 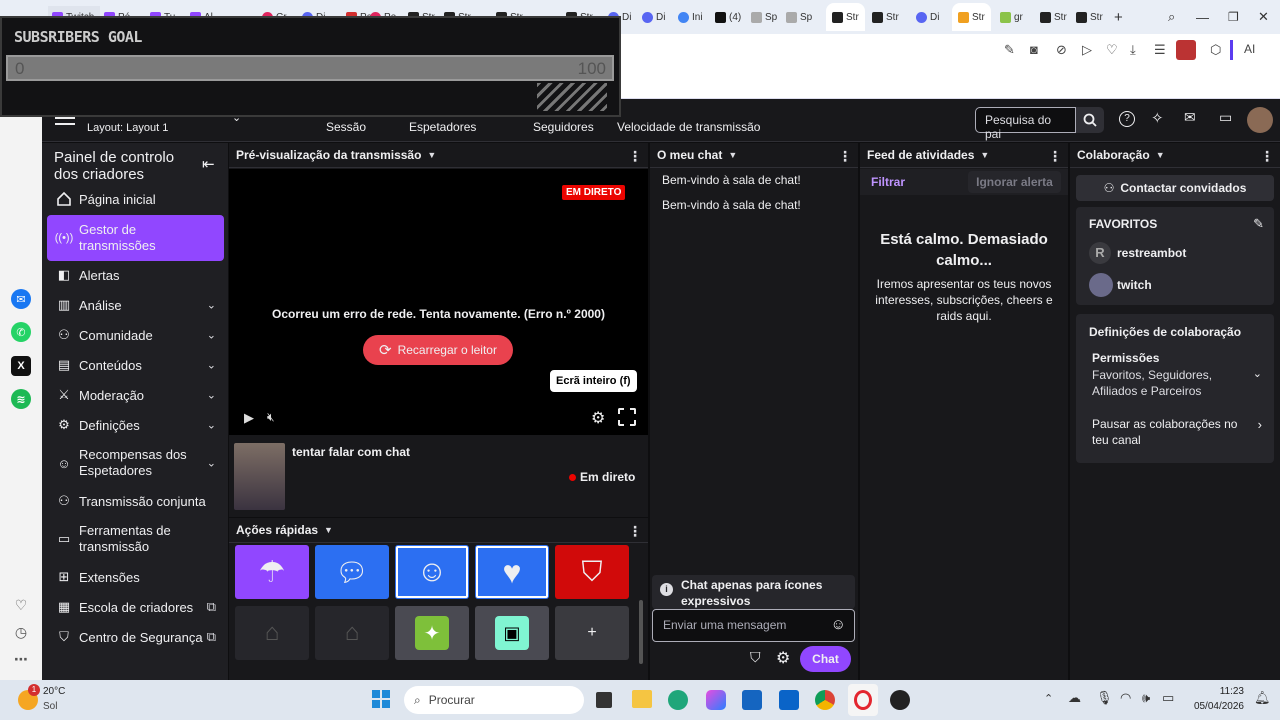 What do you see at coordinates (512, 633) in the screenshot?
I see `quick-action-streamlabs: ▣` at bounding box center [512, 633].